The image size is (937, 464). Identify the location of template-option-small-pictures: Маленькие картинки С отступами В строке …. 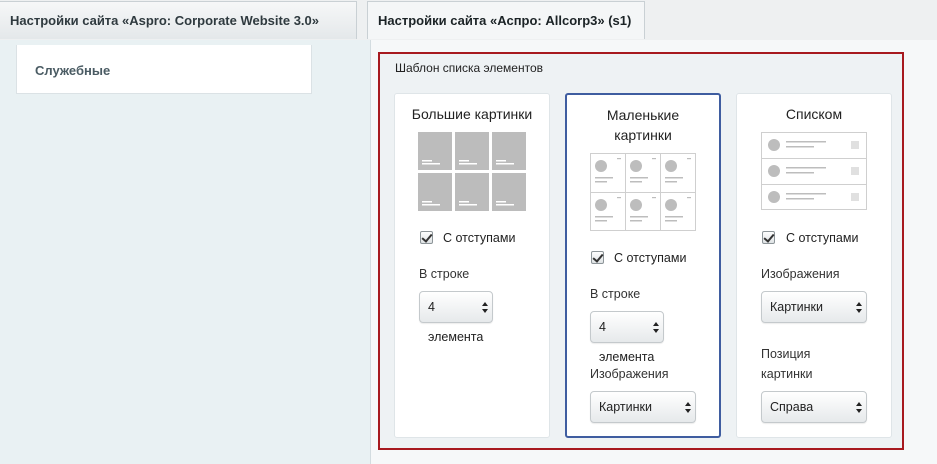
(643, 265).